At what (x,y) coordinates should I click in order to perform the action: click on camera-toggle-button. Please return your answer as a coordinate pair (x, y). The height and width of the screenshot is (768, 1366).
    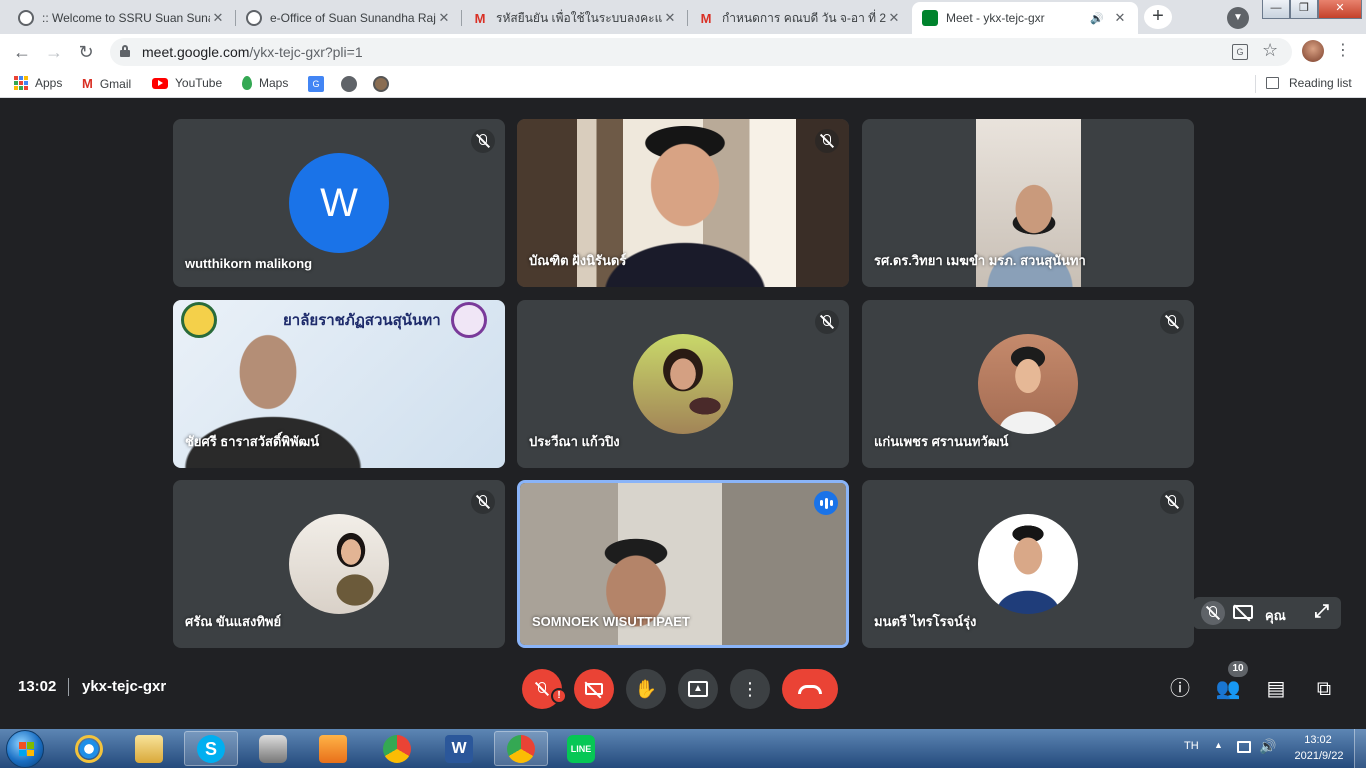
    Looking at the image, I should click on (594, 689).